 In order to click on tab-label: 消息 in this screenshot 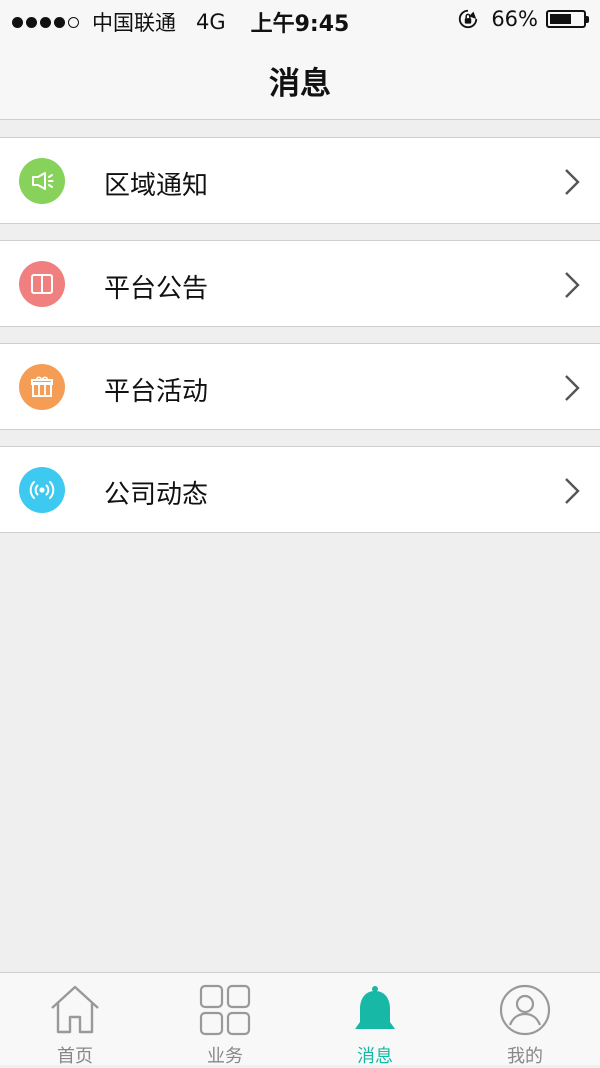, I will do `click(375, 1056)`.